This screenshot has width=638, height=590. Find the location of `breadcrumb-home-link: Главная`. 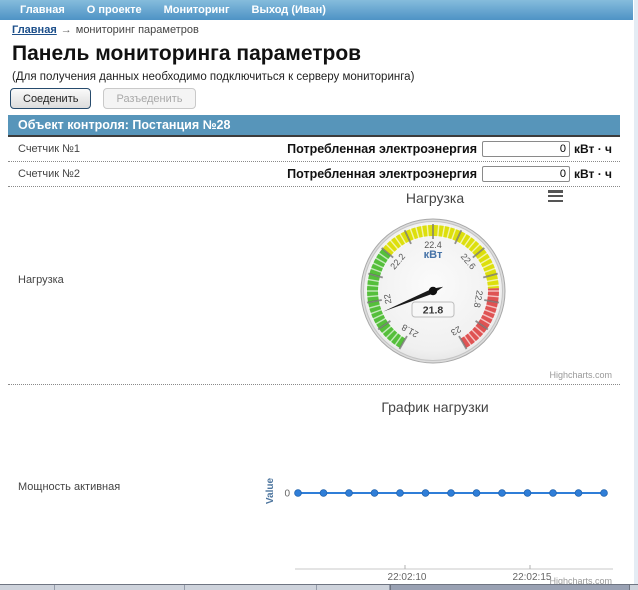

breadcrumb-home-link: Главная is located at coordinates (34, 30).